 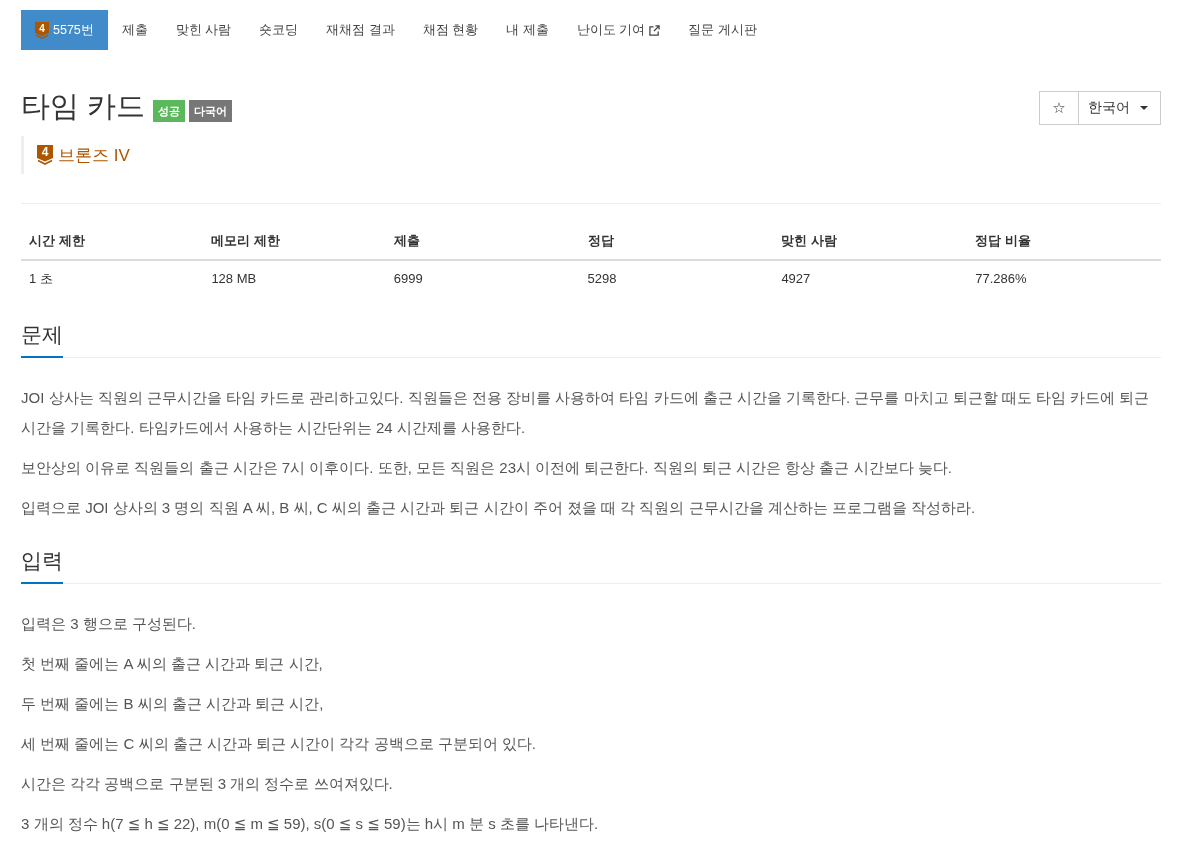 What do you see at coordinates (527, 30) in the screenshot?
I see `nav-tab: 내 제출` at bounding box center [527, 30].